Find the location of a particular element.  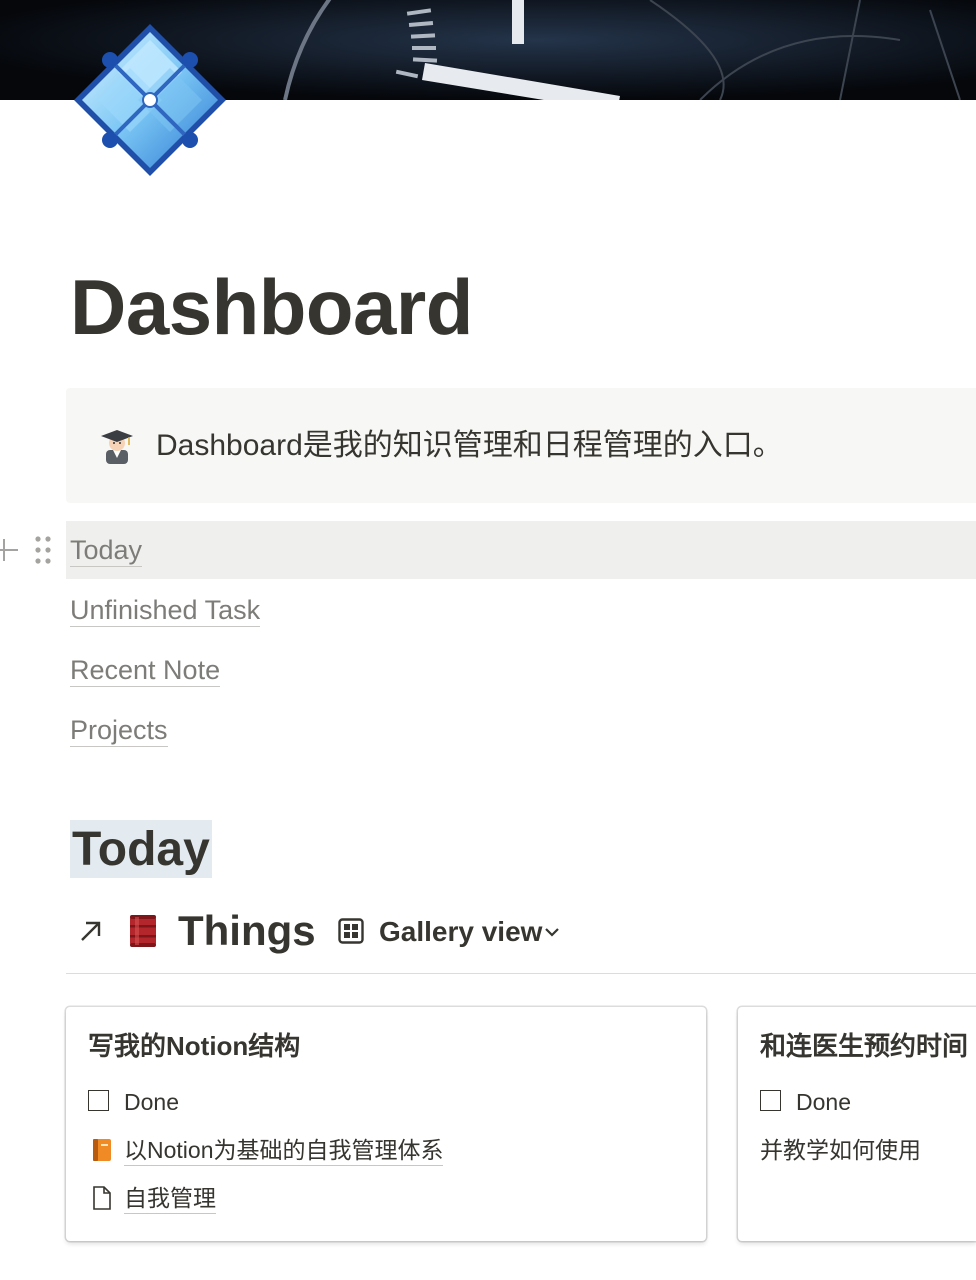

section-heading-today: Today is located at coordinates (141, 849).